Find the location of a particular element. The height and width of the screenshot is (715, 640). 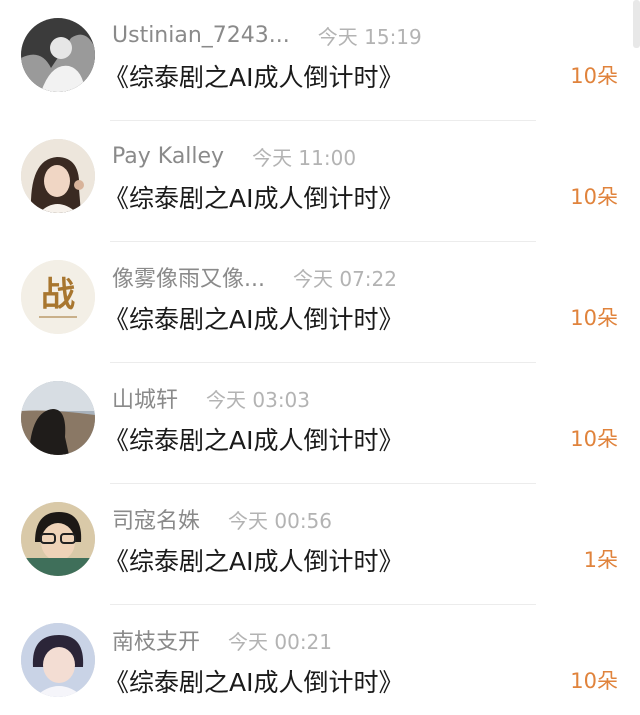

timestamp: 今天 00:56 is located at coordinates (280, 520).